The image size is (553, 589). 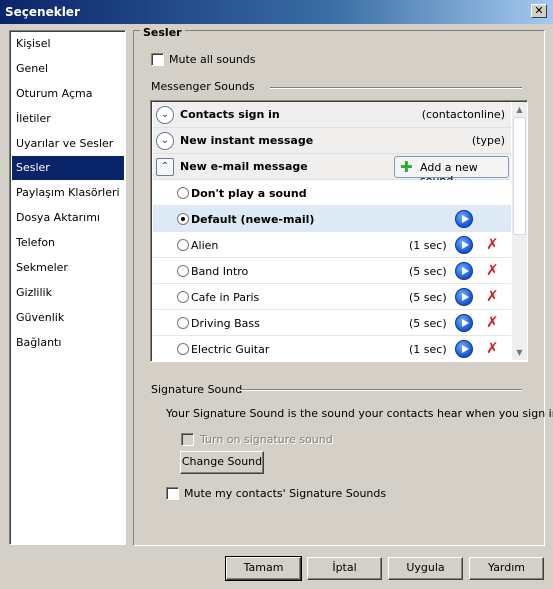 What do you see at coordinates (285, 493) in the screenshot?
I see `mute-contacts-signature-label: Mute my contacts' Signature Sounds` at bounding box center [285, 493].